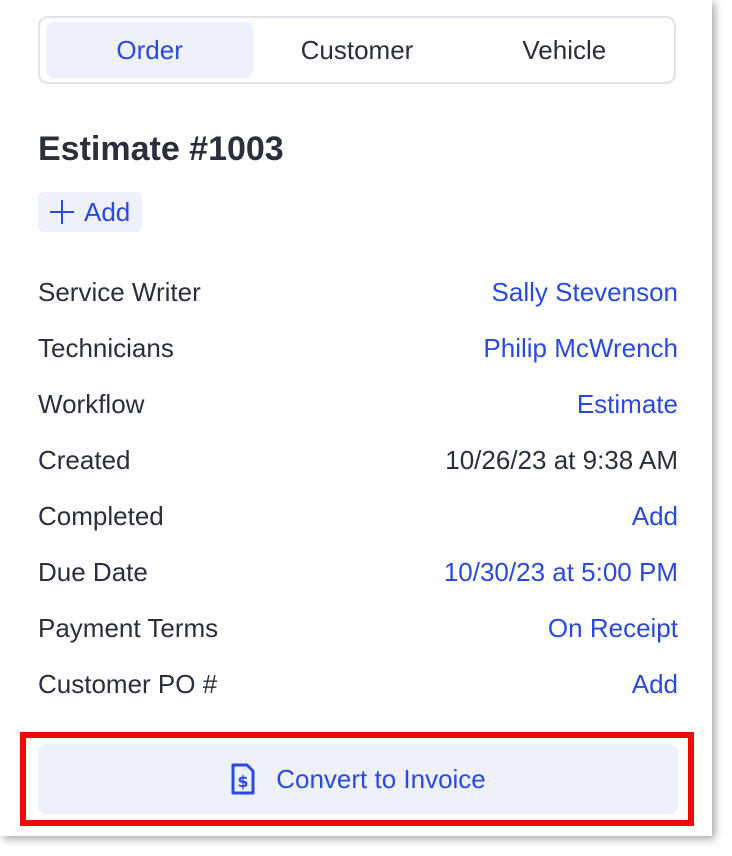  I want to click on field-technicians: Technicians Philip McWrench, so click(358, 348).